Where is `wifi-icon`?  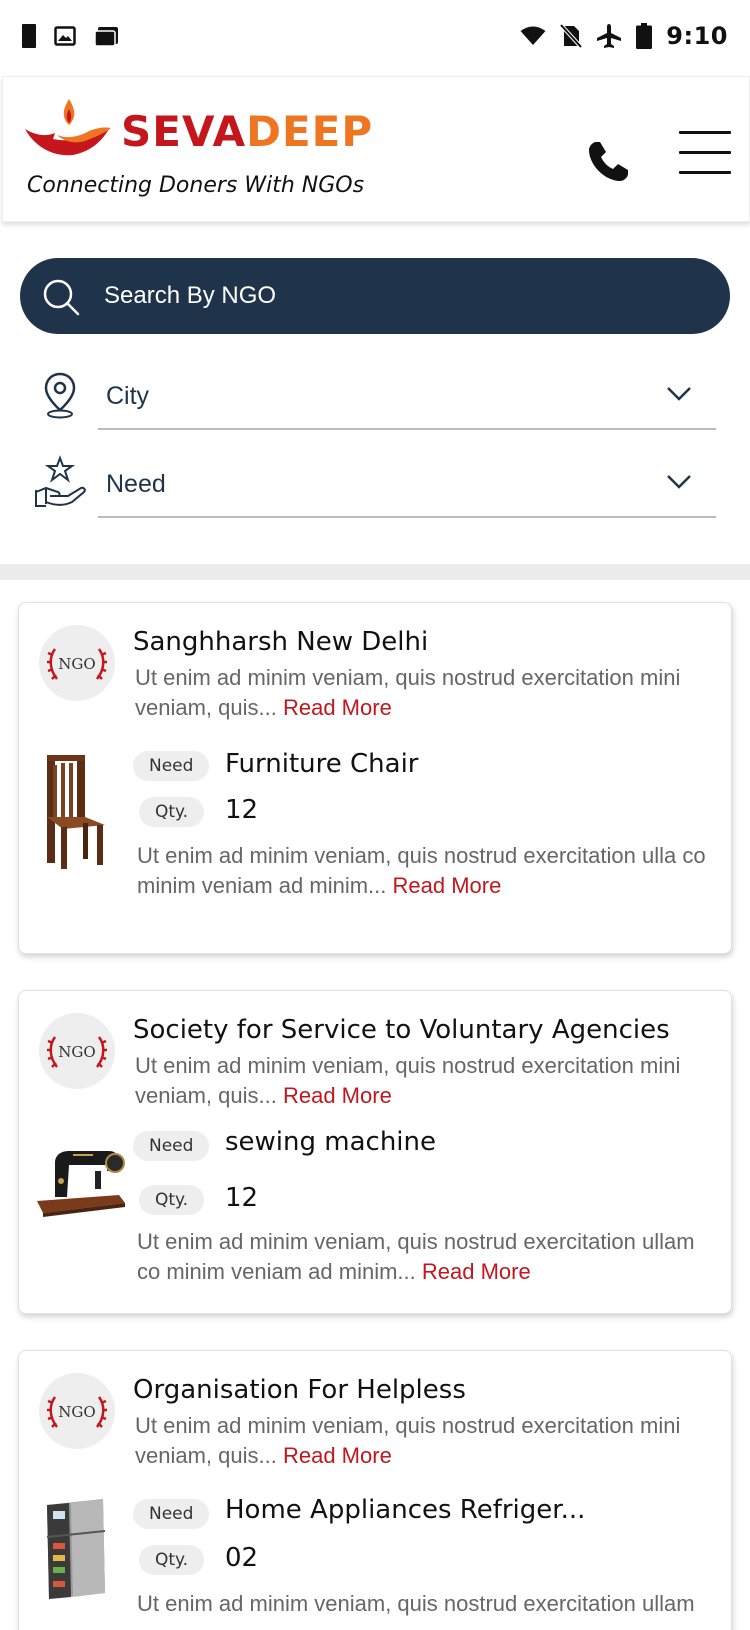
wifi-icon is located at coordinates (533, 35).